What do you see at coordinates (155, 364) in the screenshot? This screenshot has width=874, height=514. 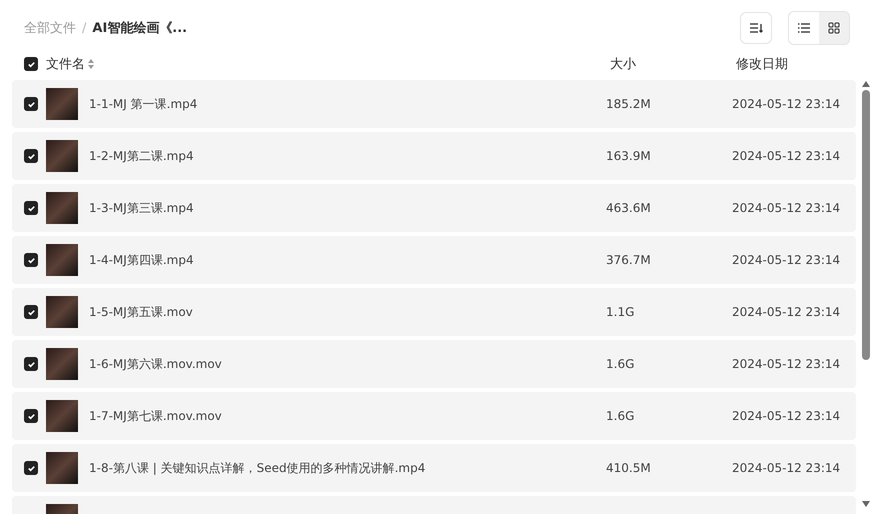 I see `file-name: 1-6-MJ第六课.mov.mov` at bounding box center [155, 364].